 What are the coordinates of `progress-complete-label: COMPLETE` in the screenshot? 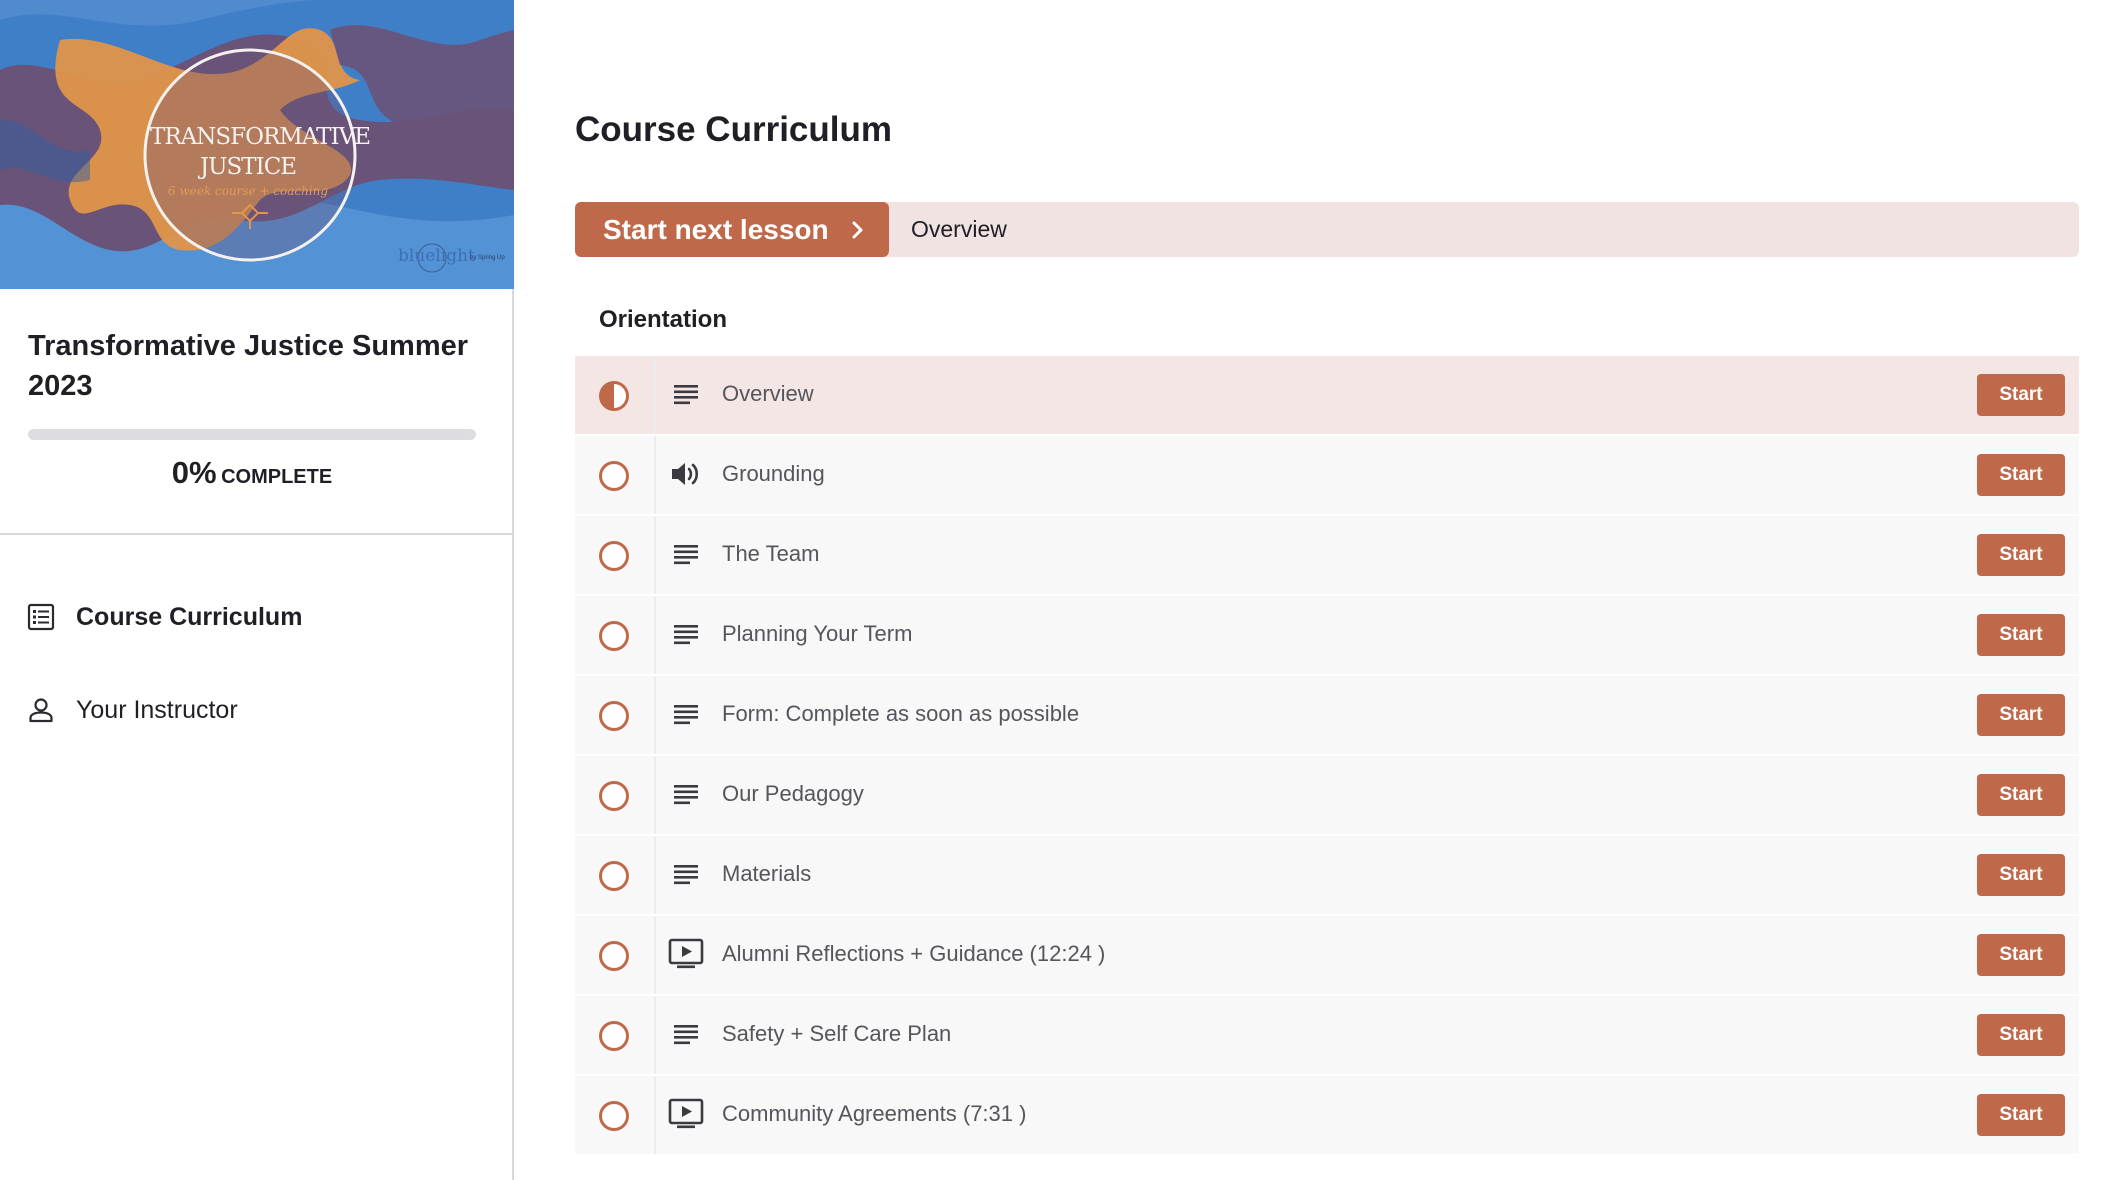 It's located at (277, 477).